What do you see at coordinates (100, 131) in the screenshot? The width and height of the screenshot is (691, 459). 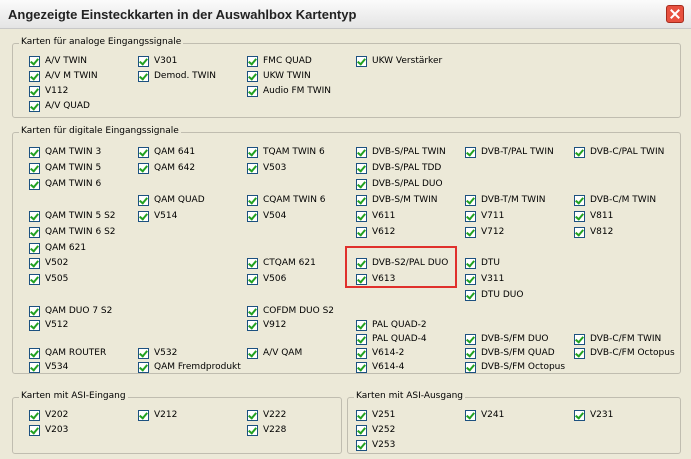 I see `group-digital-label: Karten für digitale Eingangssignale` at bounding box center [100, 131].